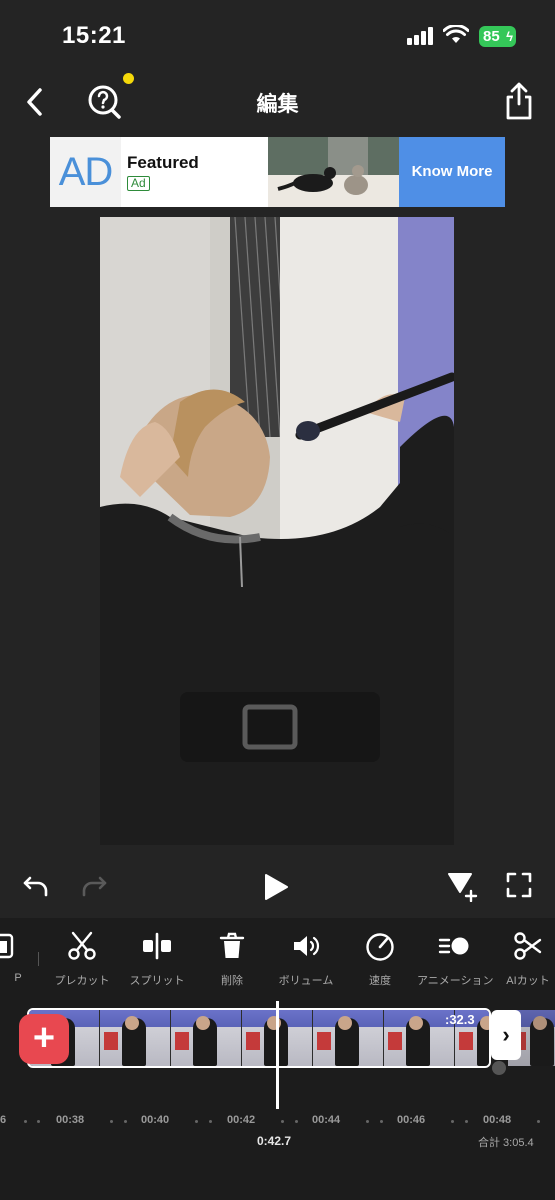 The width and height of the screenshot is (555, 1200). I want to click on tool-volume: ボリューム, so click(306, 959).